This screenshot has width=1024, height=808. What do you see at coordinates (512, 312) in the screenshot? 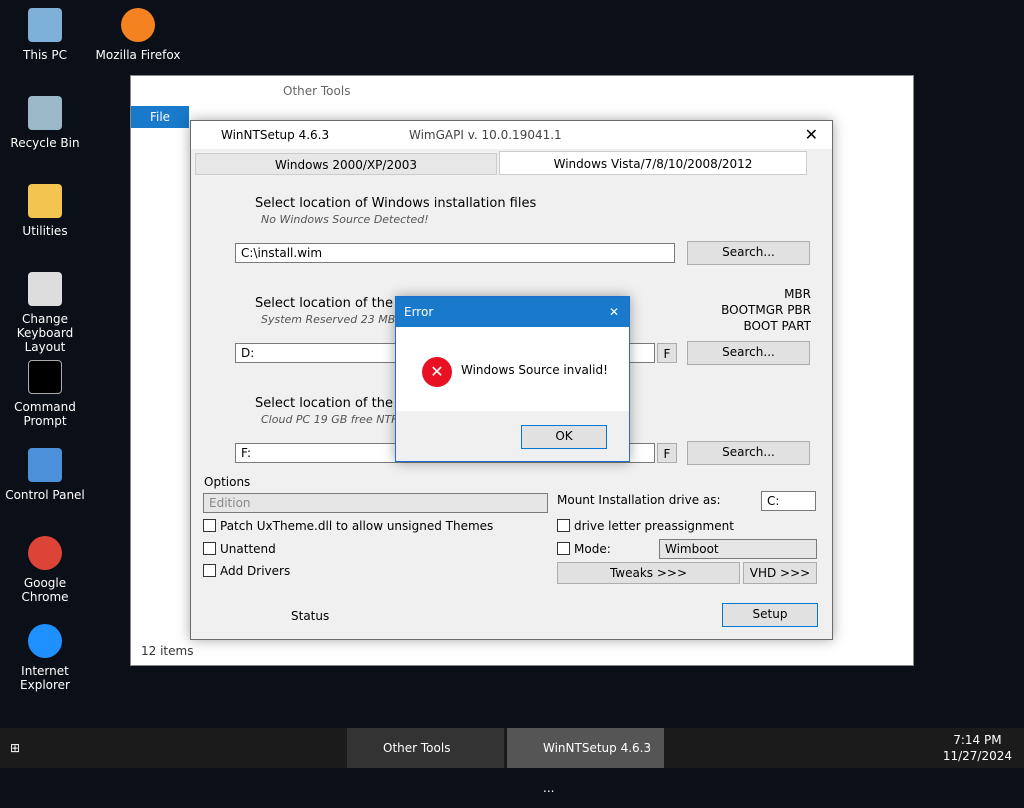
I see `error-titlebar: Error ✕` at bounding box center [512, 312].